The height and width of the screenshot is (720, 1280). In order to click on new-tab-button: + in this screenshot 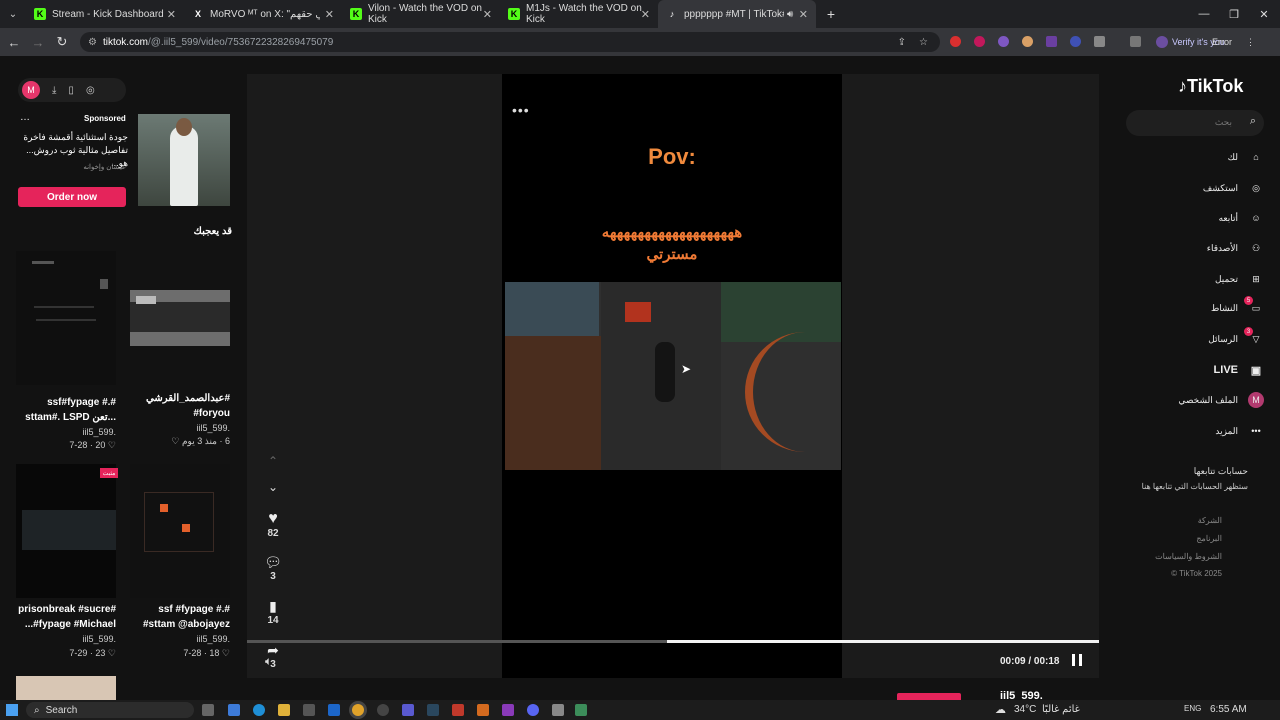, I will do `click(831, 14)`.